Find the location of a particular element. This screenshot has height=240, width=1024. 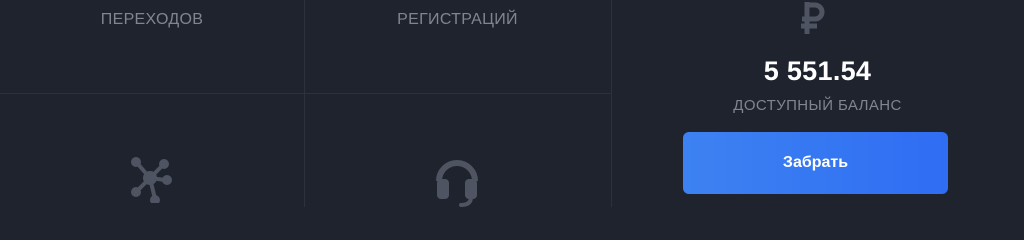

balance-value: 5 551.54 is located at coordinates (817, 71).